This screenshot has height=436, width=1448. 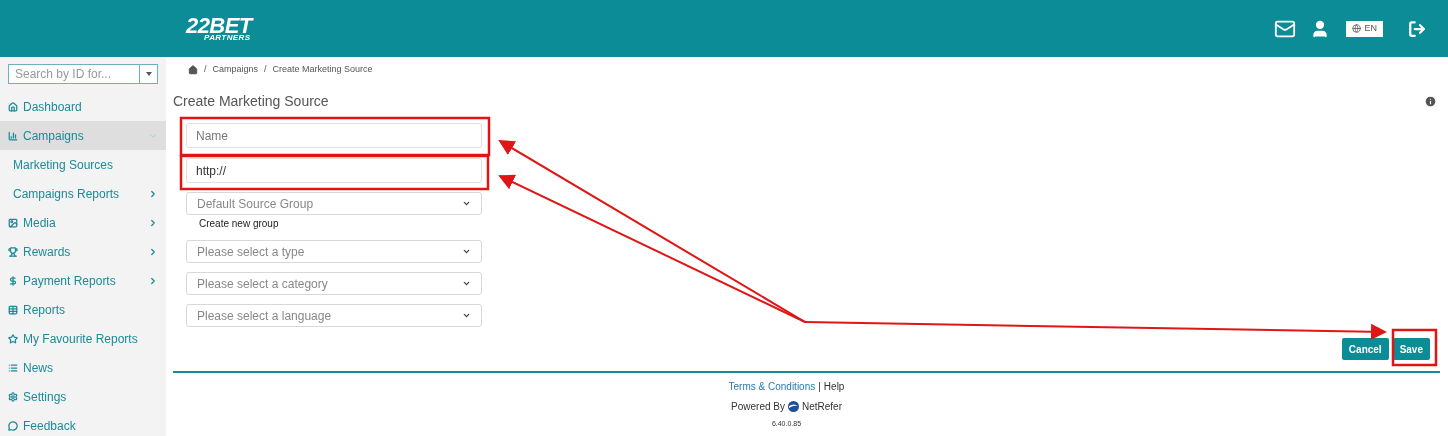 What do you see at coordinates (821, 407) in the screenshot?
I see `brand-text: NetRefer` at bounding box center [821, 407].